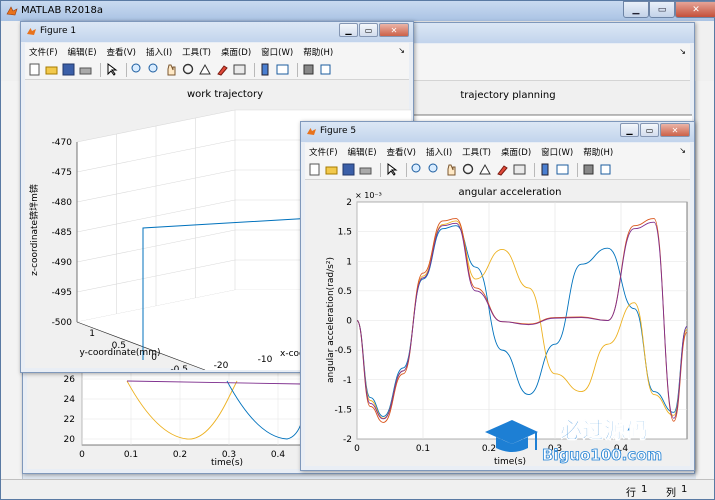 Image resolution: width=715 pixels, height=500 pixels. I want to click on fig5-exponent-label: × 10⁻³, so click(368, 195).